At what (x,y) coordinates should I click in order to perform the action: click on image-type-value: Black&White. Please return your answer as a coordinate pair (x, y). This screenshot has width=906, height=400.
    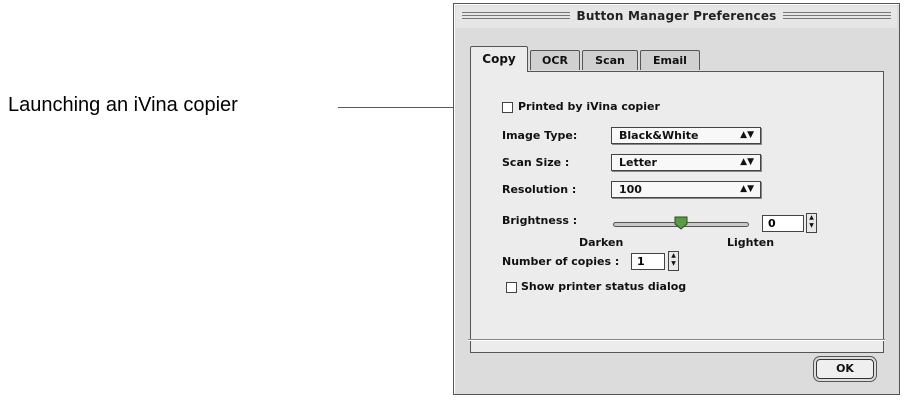
    Looking at the image, I should click on (659, 135).